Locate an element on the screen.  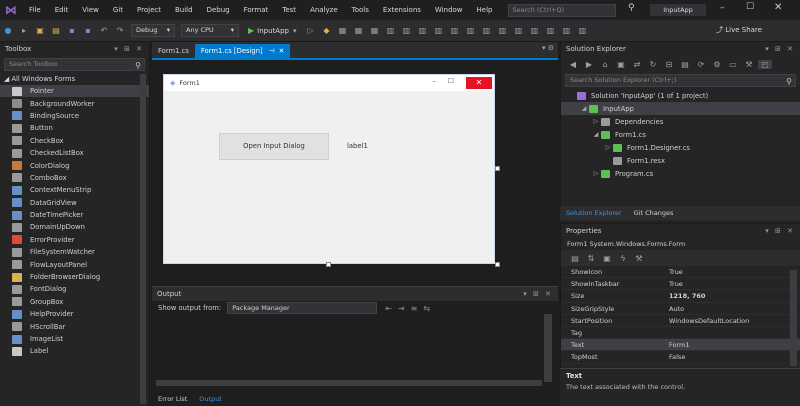
nav-back-icon: ● is located at coordinates (8, 30).